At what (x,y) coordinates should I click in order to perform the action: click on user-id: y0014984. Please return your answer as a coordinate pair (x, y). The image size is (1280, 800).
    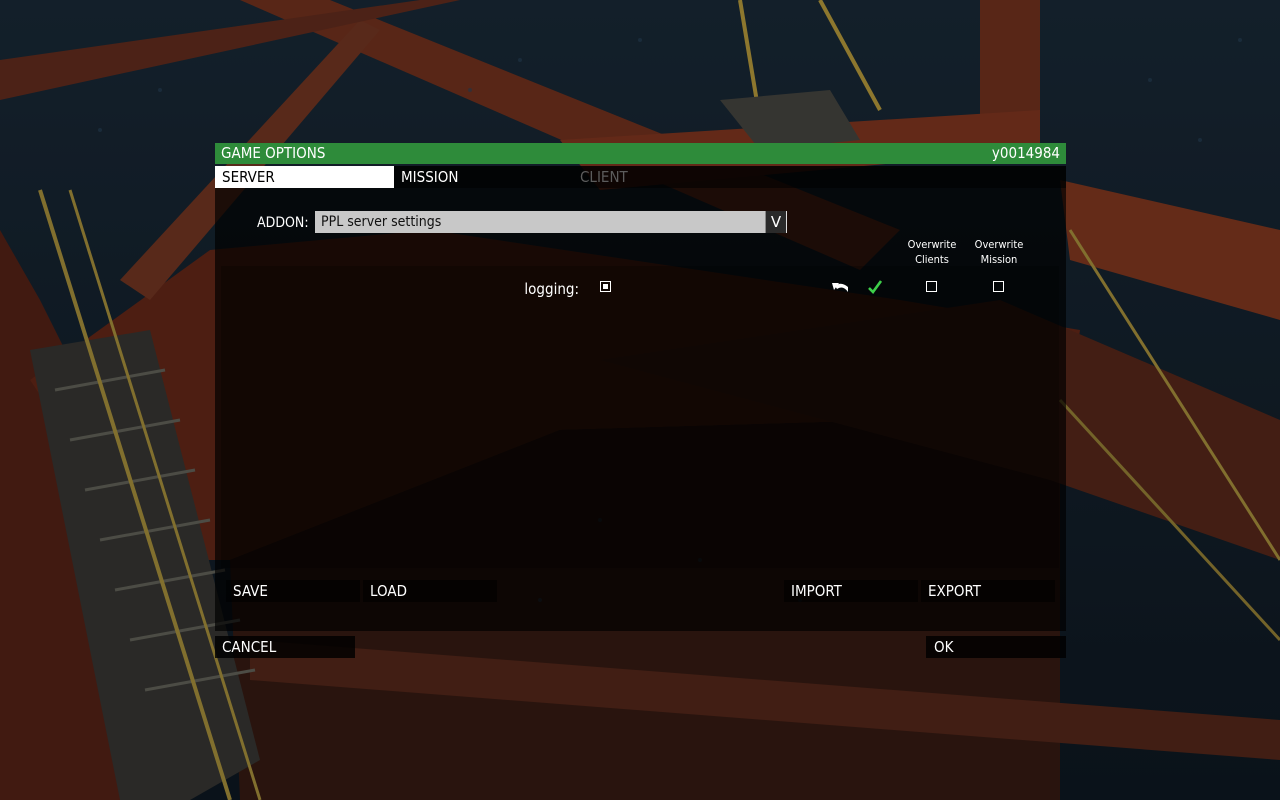
    Looking at the image, I should click on (1025, 153).